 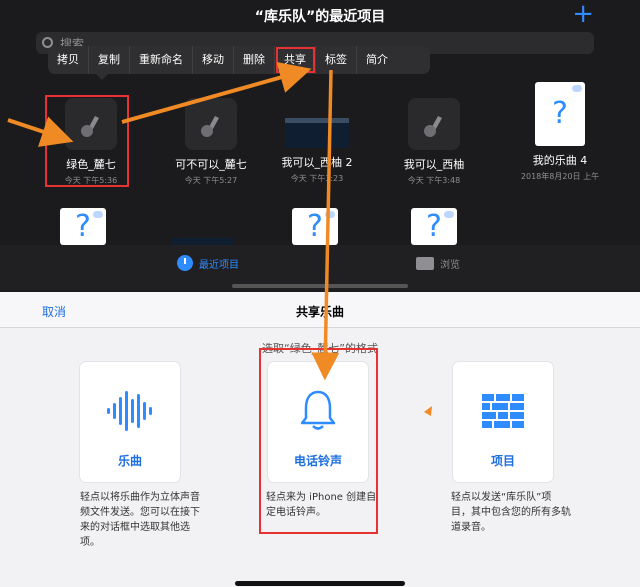 What do you see at coordinates (583, 14) in the screenshot?
I see `plus-icon: +` at bounding box center [583, 14].